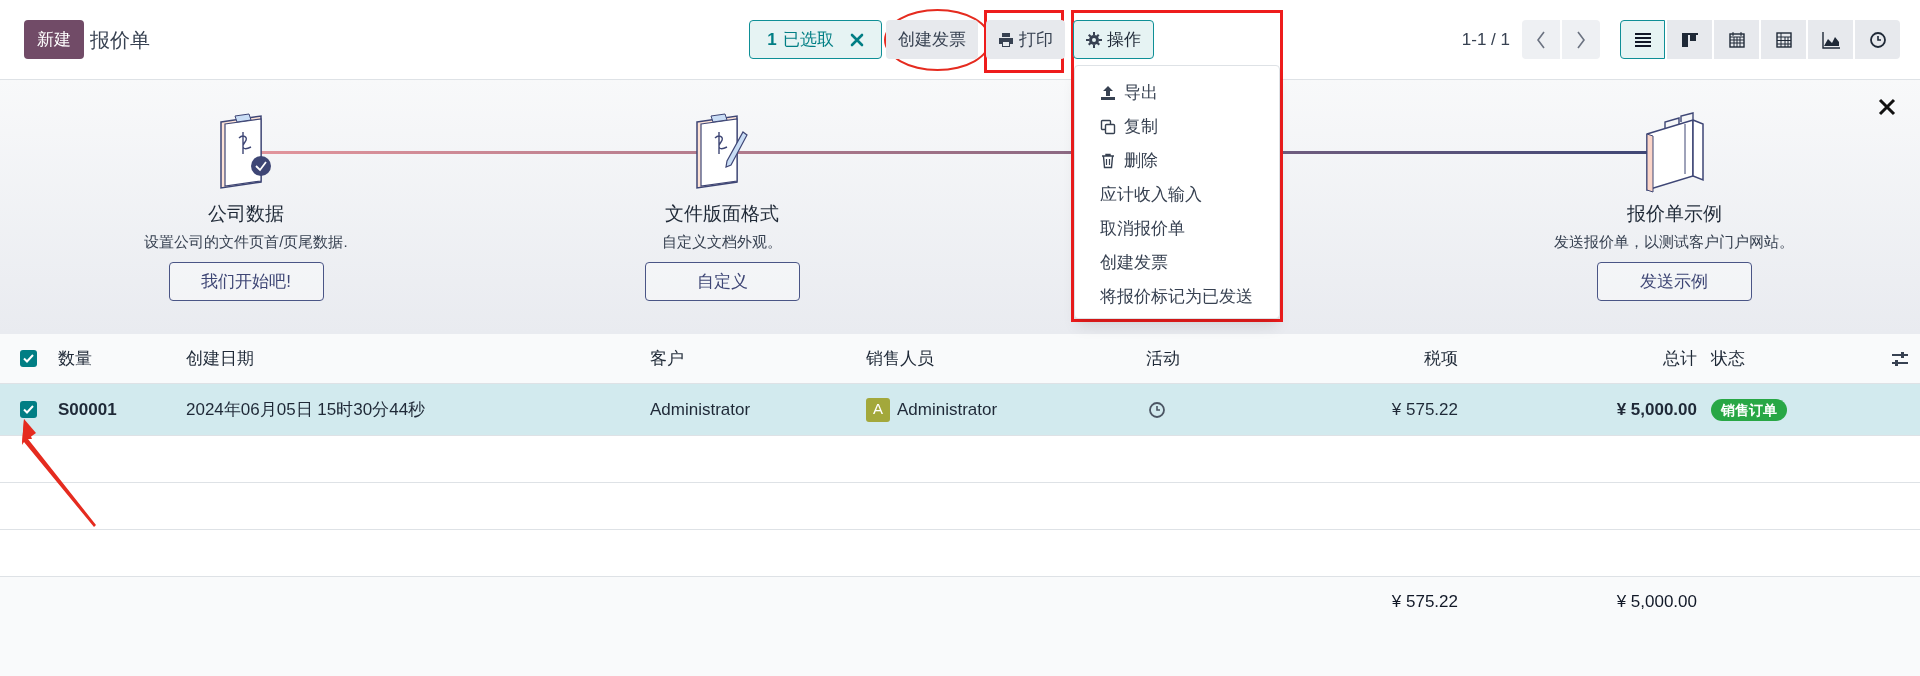  What do you see at coordinates (87, 409) in the screenshot?
I see `order-number: S00001` at bounding box center [87, 409].